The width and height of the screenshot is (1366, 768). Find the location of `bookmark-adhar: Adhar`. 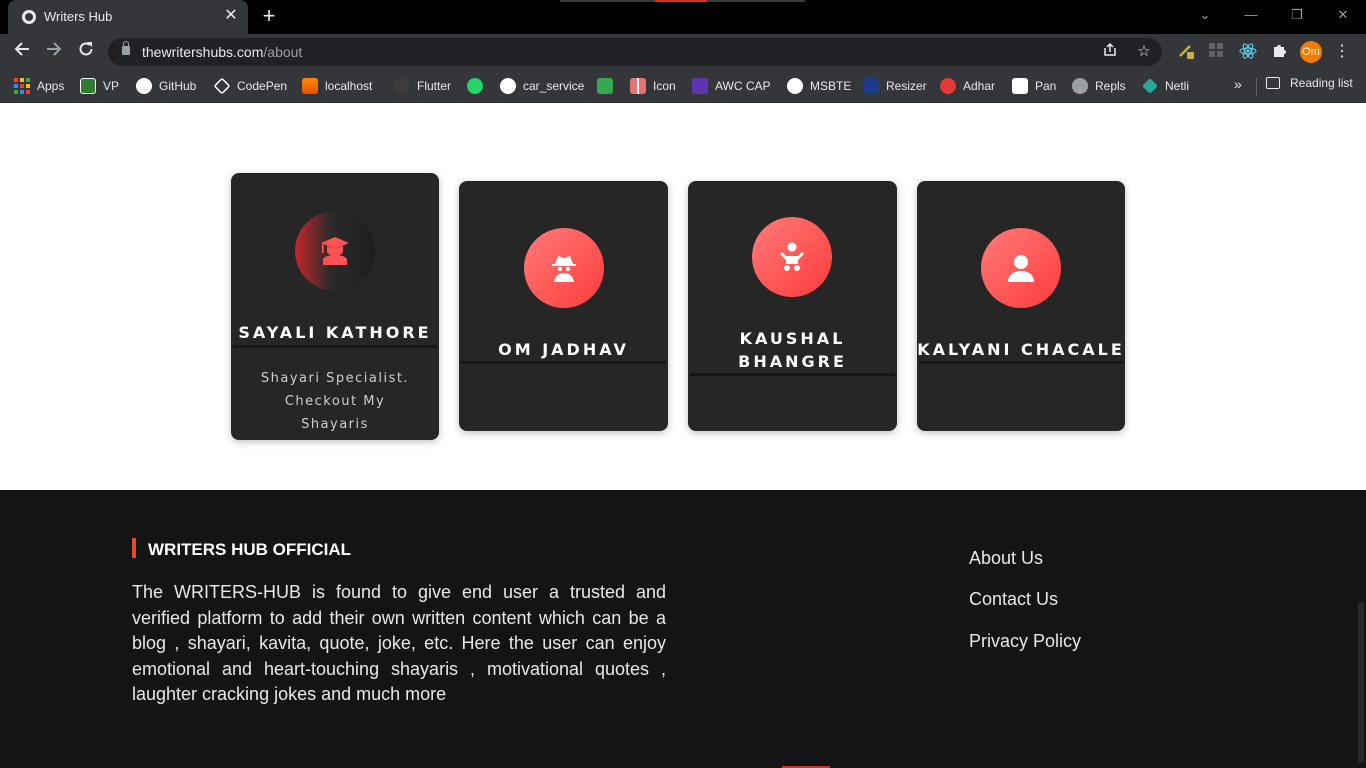

bookmark-adhar: Adhar is located at coordinates (967, 86).